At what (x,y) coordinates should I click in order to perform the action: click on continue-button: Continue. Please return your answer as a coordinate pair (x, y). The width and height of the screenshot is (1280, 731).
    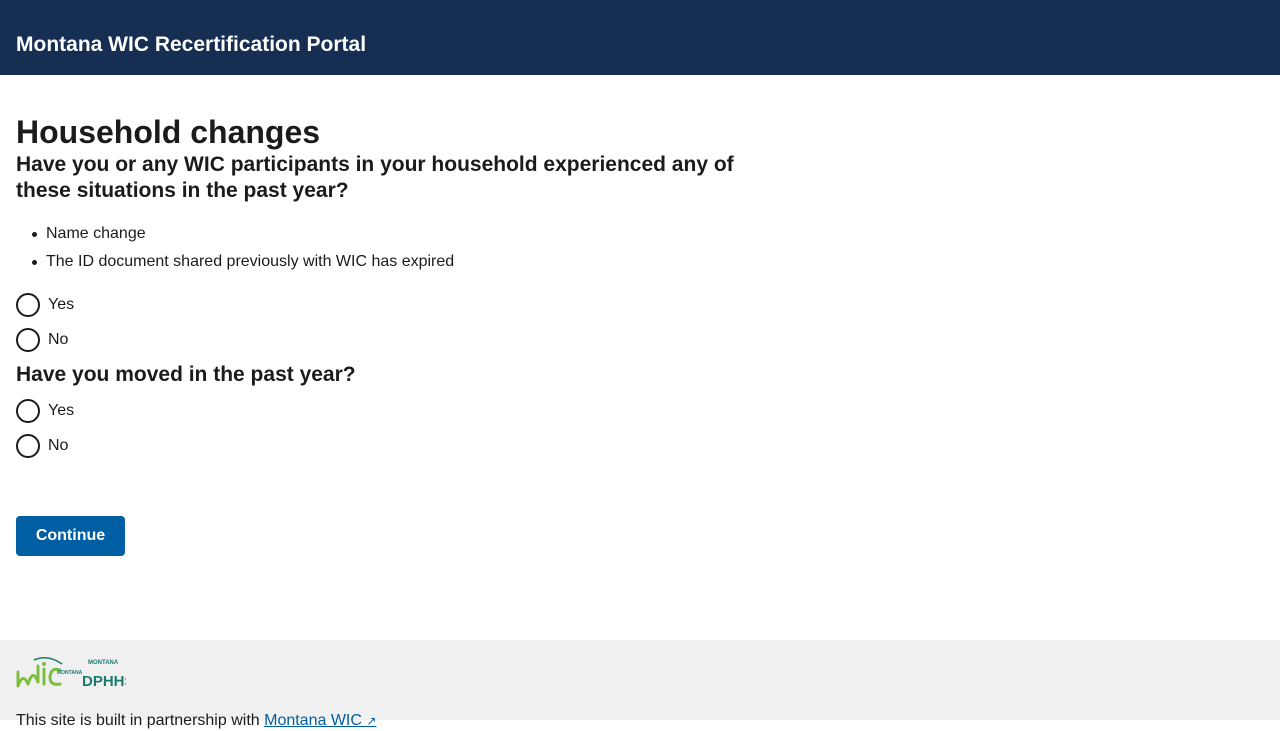
    Looking at the image, I should click on (70, 536).